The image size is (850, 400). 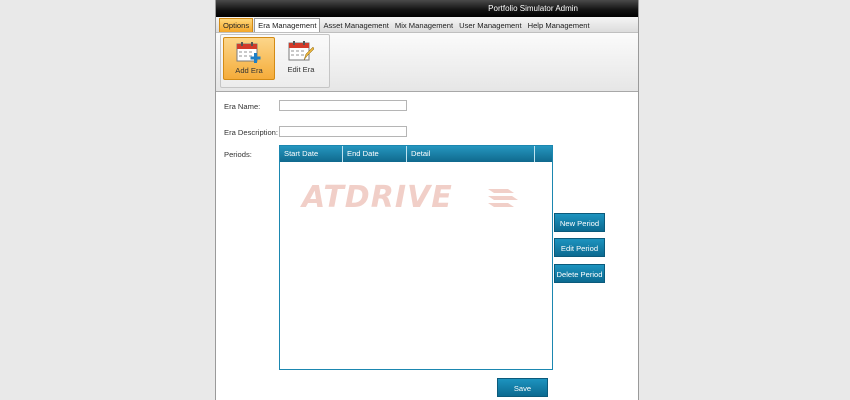 What do you see at coordinates (251, 132) in the screenshot?
I see `era-description-label: Era Description:` at bounding box center [251, 132].